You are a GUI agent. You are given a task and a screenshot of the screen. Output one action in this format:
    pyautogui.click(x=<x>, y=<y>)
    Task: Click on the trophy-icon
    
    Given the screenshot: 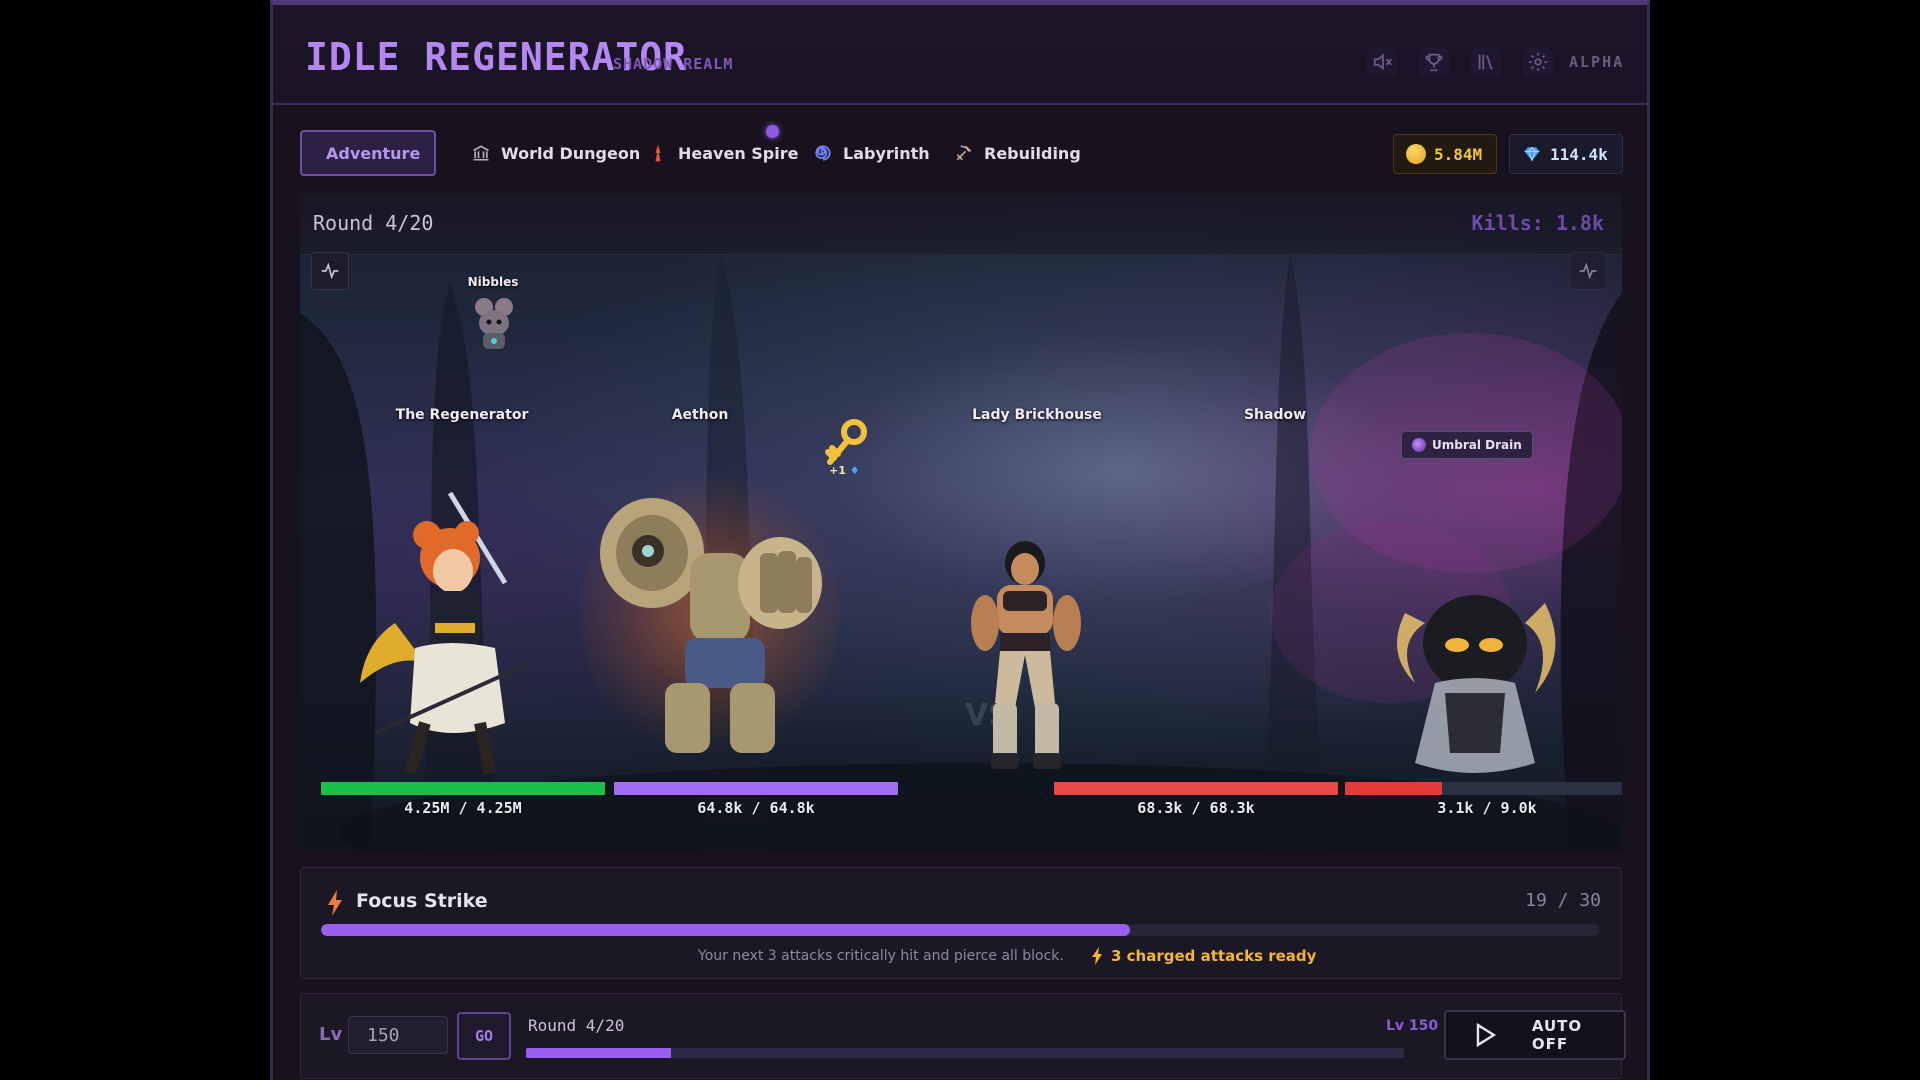 What is the action you would take?
    pyautogui.click(x=1434, y=62)
    